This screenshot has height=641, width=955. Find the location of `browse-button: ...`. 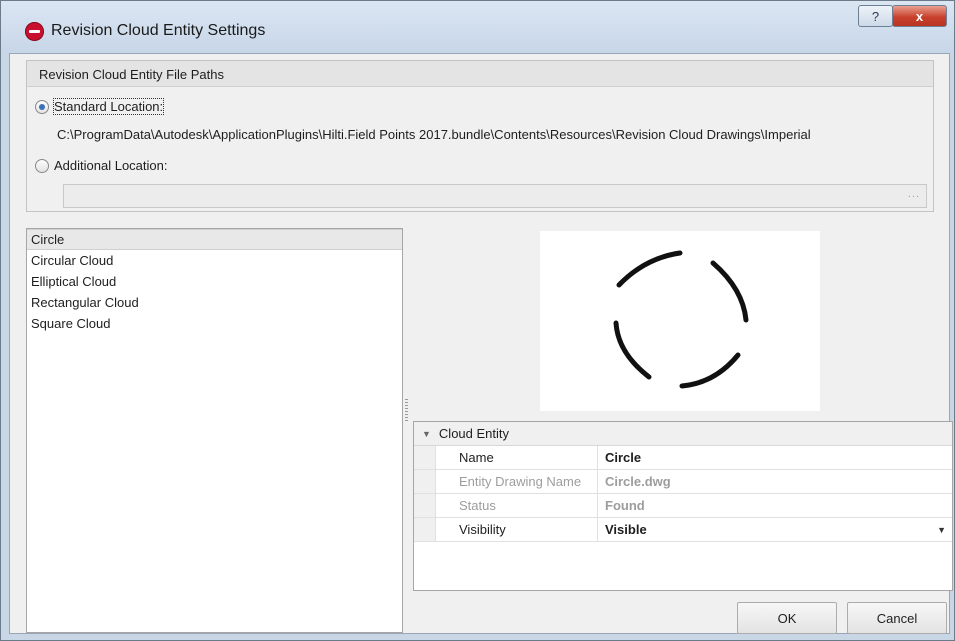

browse-button: ... is located at coordinates (914, 194).